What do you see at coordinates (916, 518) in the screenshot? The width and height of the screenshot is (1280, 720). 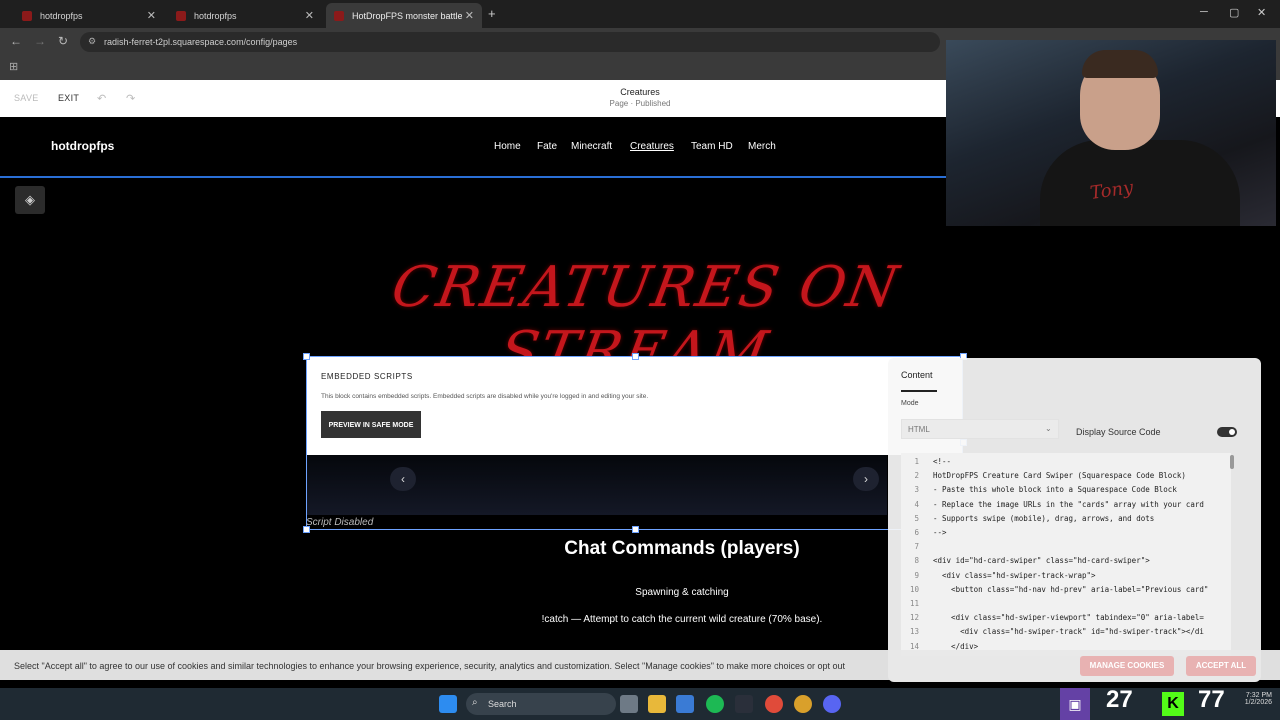 I see `line-number: 5` at bounding box center [916, 518].